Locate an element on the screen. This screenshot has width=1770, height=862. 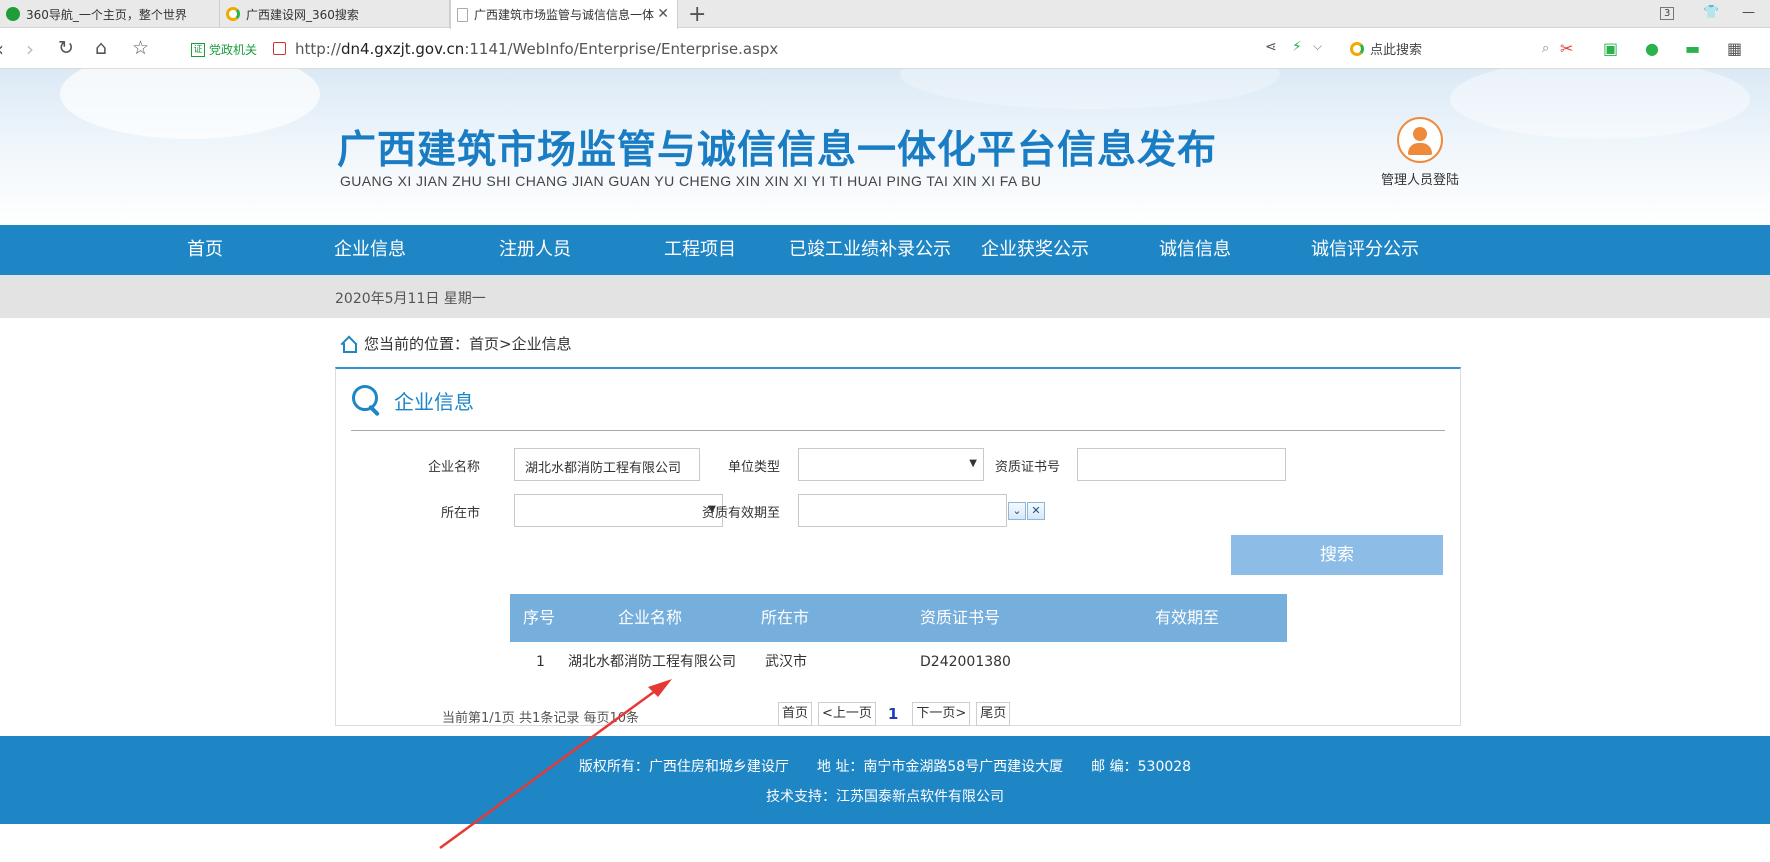
browser-tab-active: 广西建筑市场监管与诚信信息一体化 ✕ is located at coordinates (564, 14).